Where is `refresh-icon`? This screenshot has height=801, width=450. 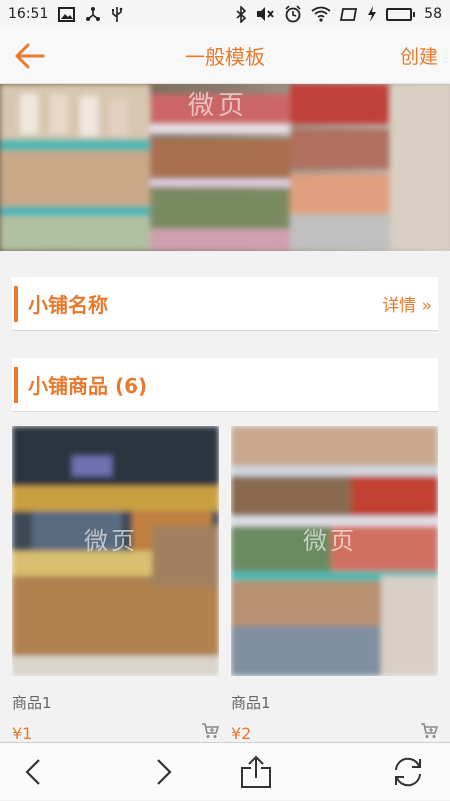
refresh-icon is located at coordinates (408, 771).